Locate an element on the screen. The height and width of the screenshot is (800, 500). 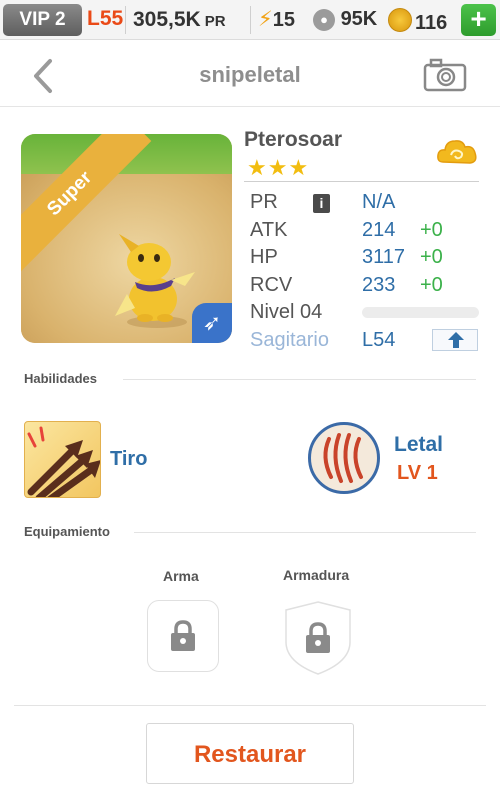
paw-counter: ● 95K is located at coordinates (345, 19).